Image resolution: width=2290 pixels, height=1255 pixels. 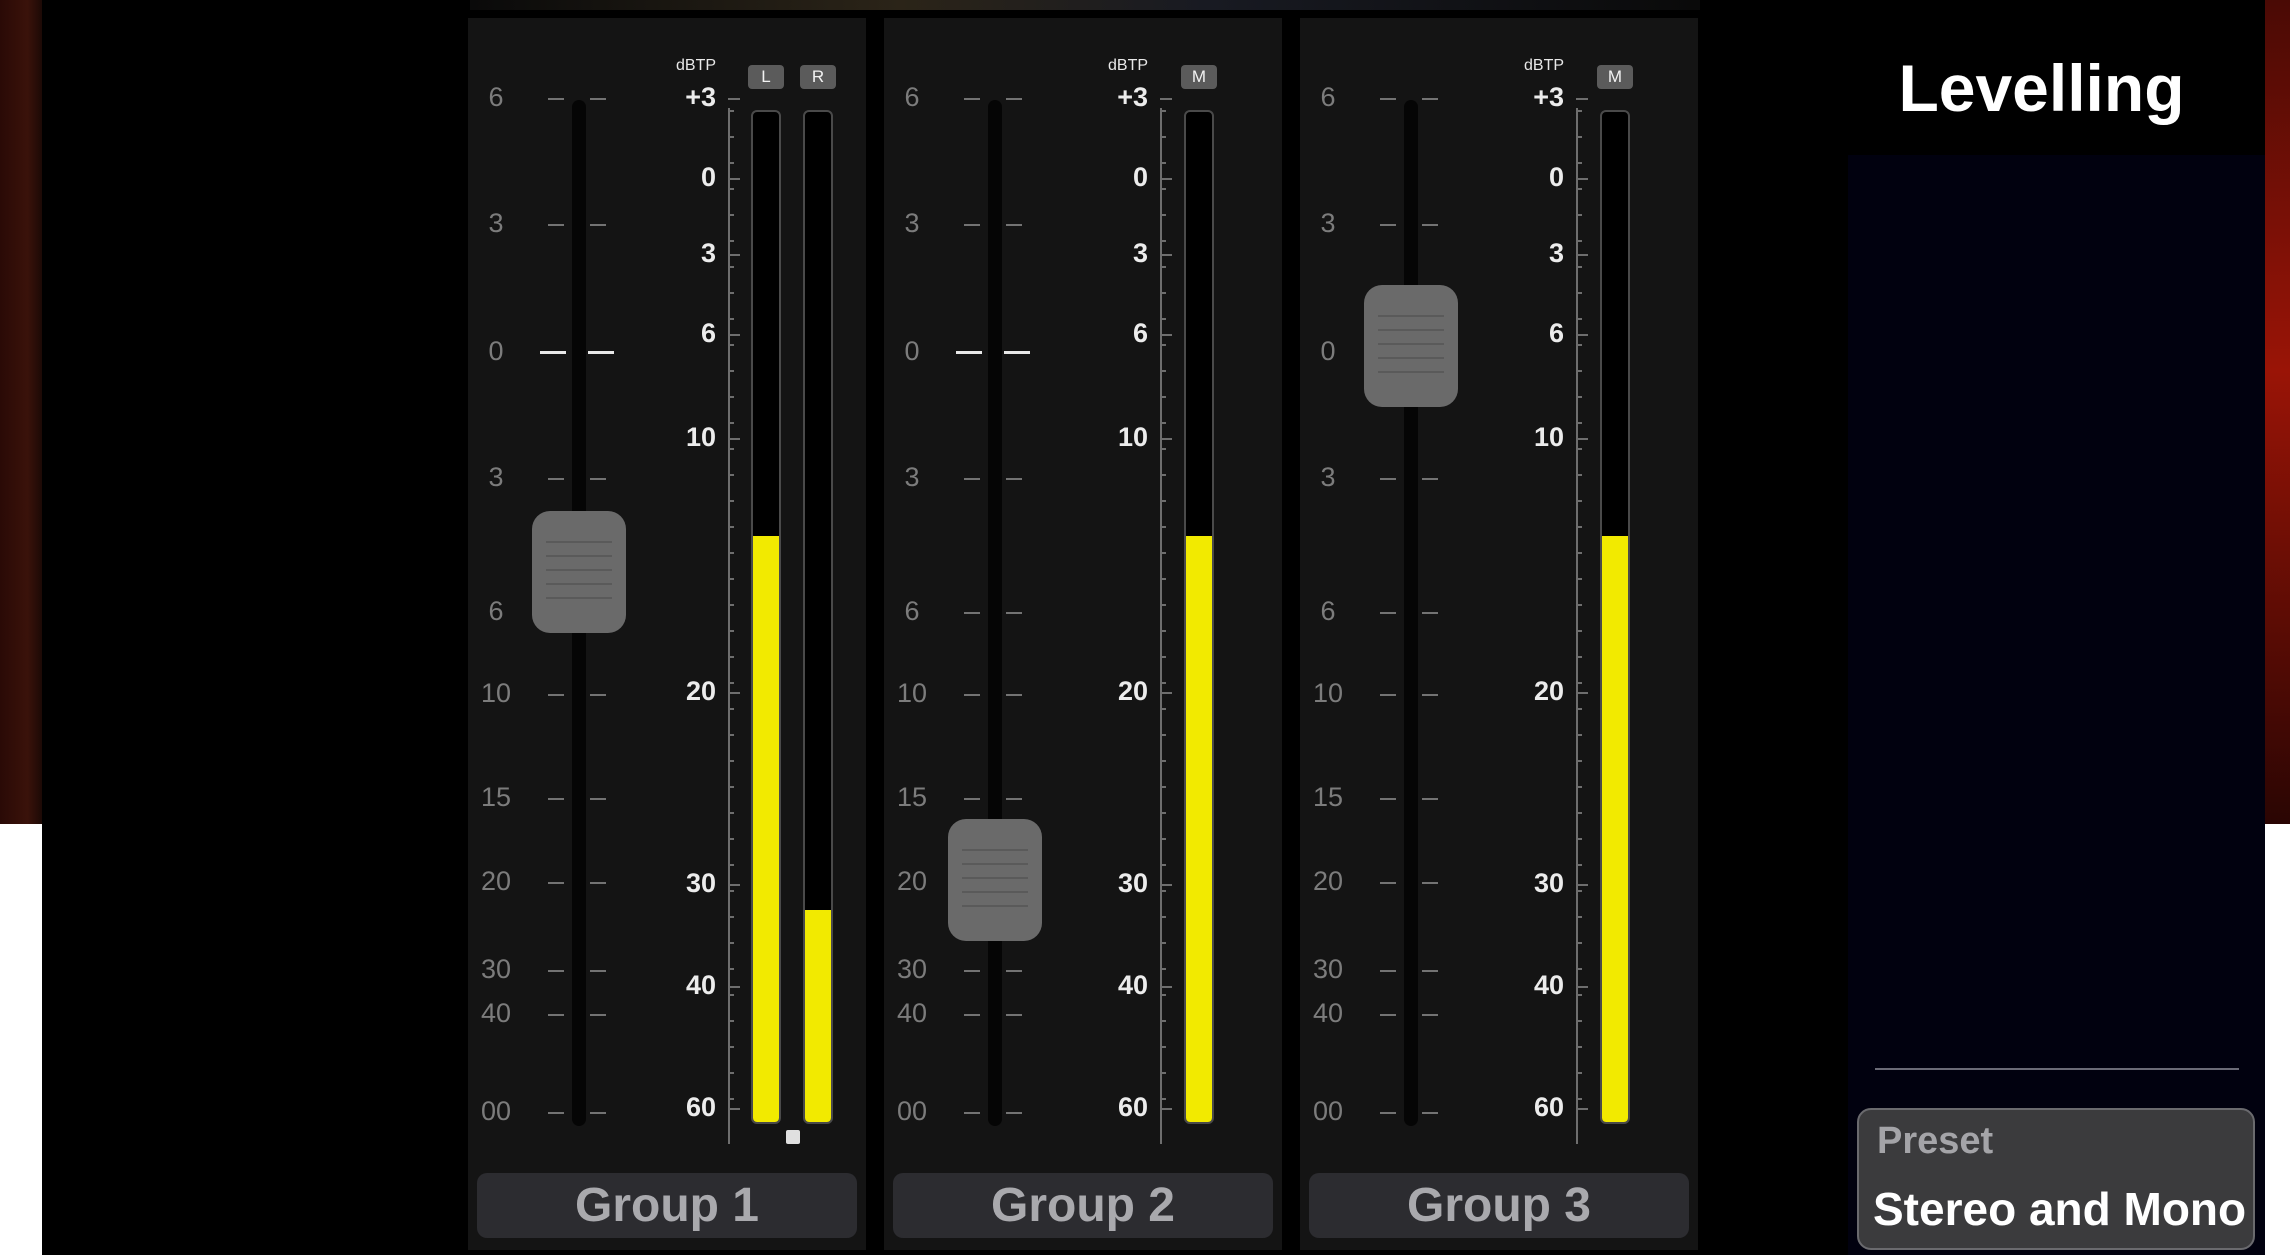 What do you see at coordinates (1615, 617) in the screenshot?
I see `level-meter-m` at bounding box center [1615, 617].